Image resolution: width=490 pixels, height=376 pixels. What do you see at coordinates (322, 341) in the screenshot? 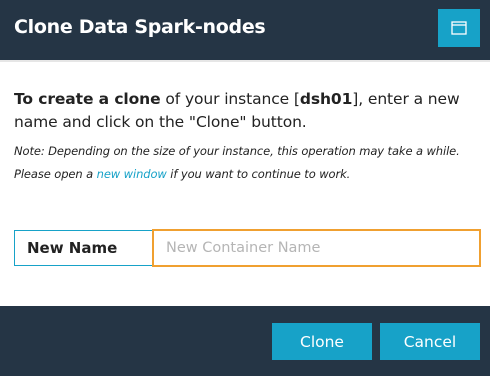
I see `clone-button: Clone` at bounding box center [322, 341].